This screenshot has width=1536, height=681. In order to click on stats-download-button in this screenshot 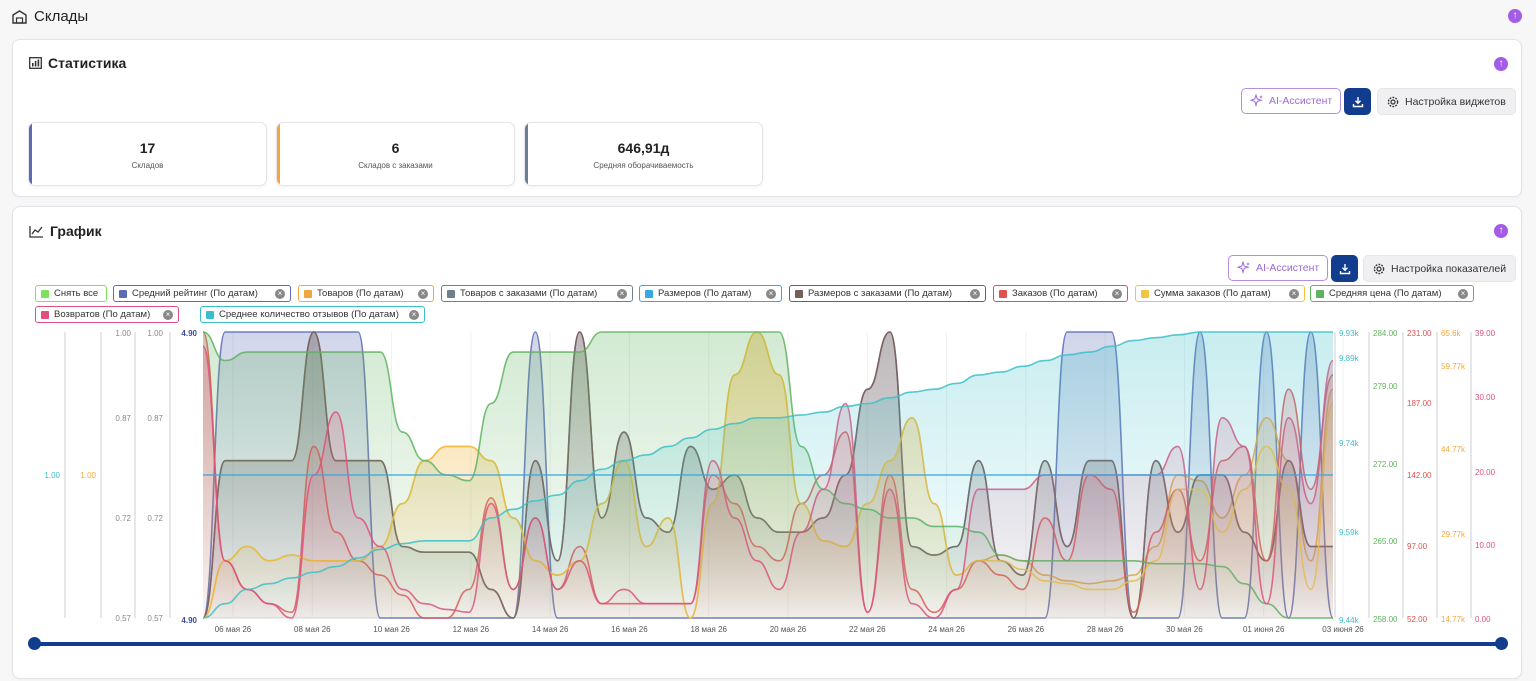, I will do `click(1357, 101)`.